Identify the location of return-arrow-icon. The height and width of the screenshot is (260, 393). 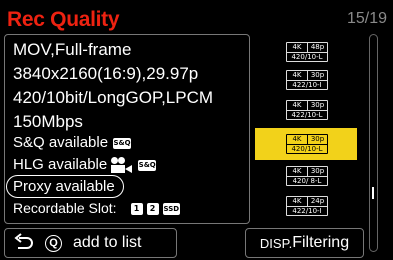
(23, 241).